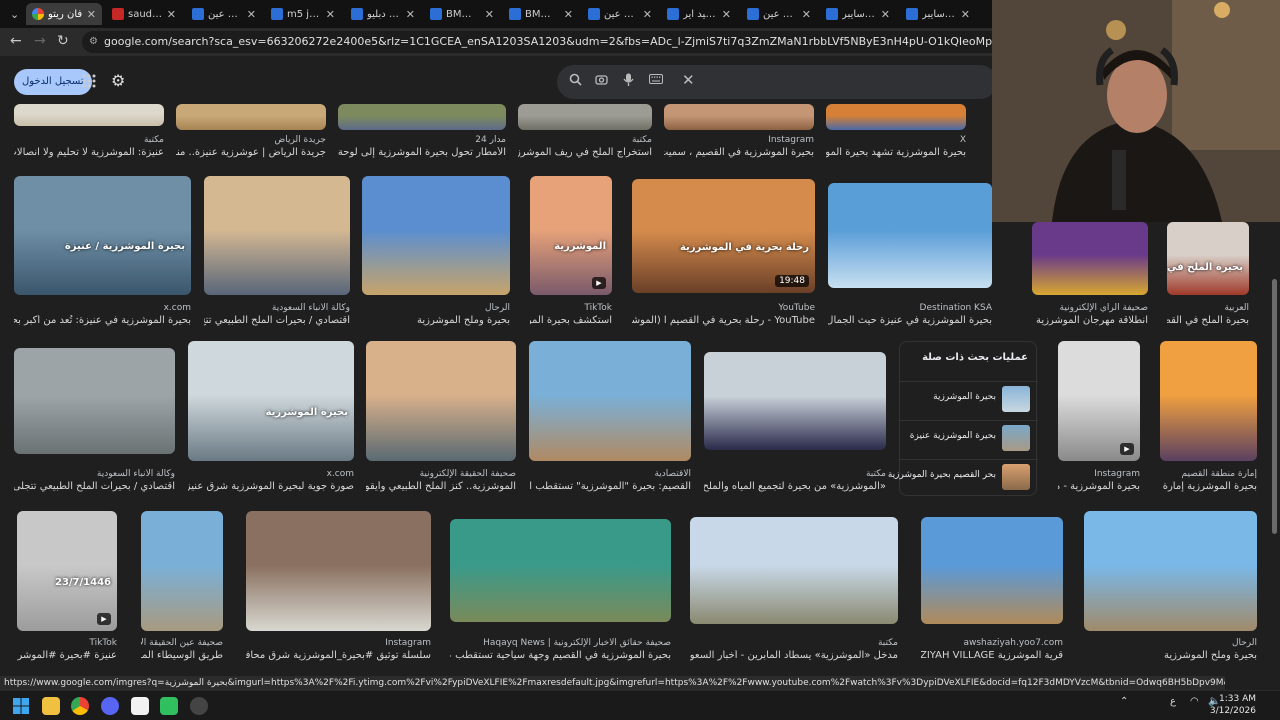  Describe the element at coordinates (118, 80) in the screenshot. I see `settings-gear-icon: ⚙` at that location.